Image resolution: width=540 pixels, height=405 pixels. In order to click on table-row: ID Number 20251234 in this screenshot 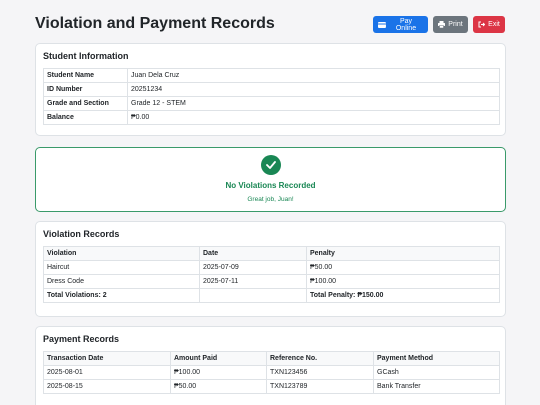, I will do `click(271, 89)`.